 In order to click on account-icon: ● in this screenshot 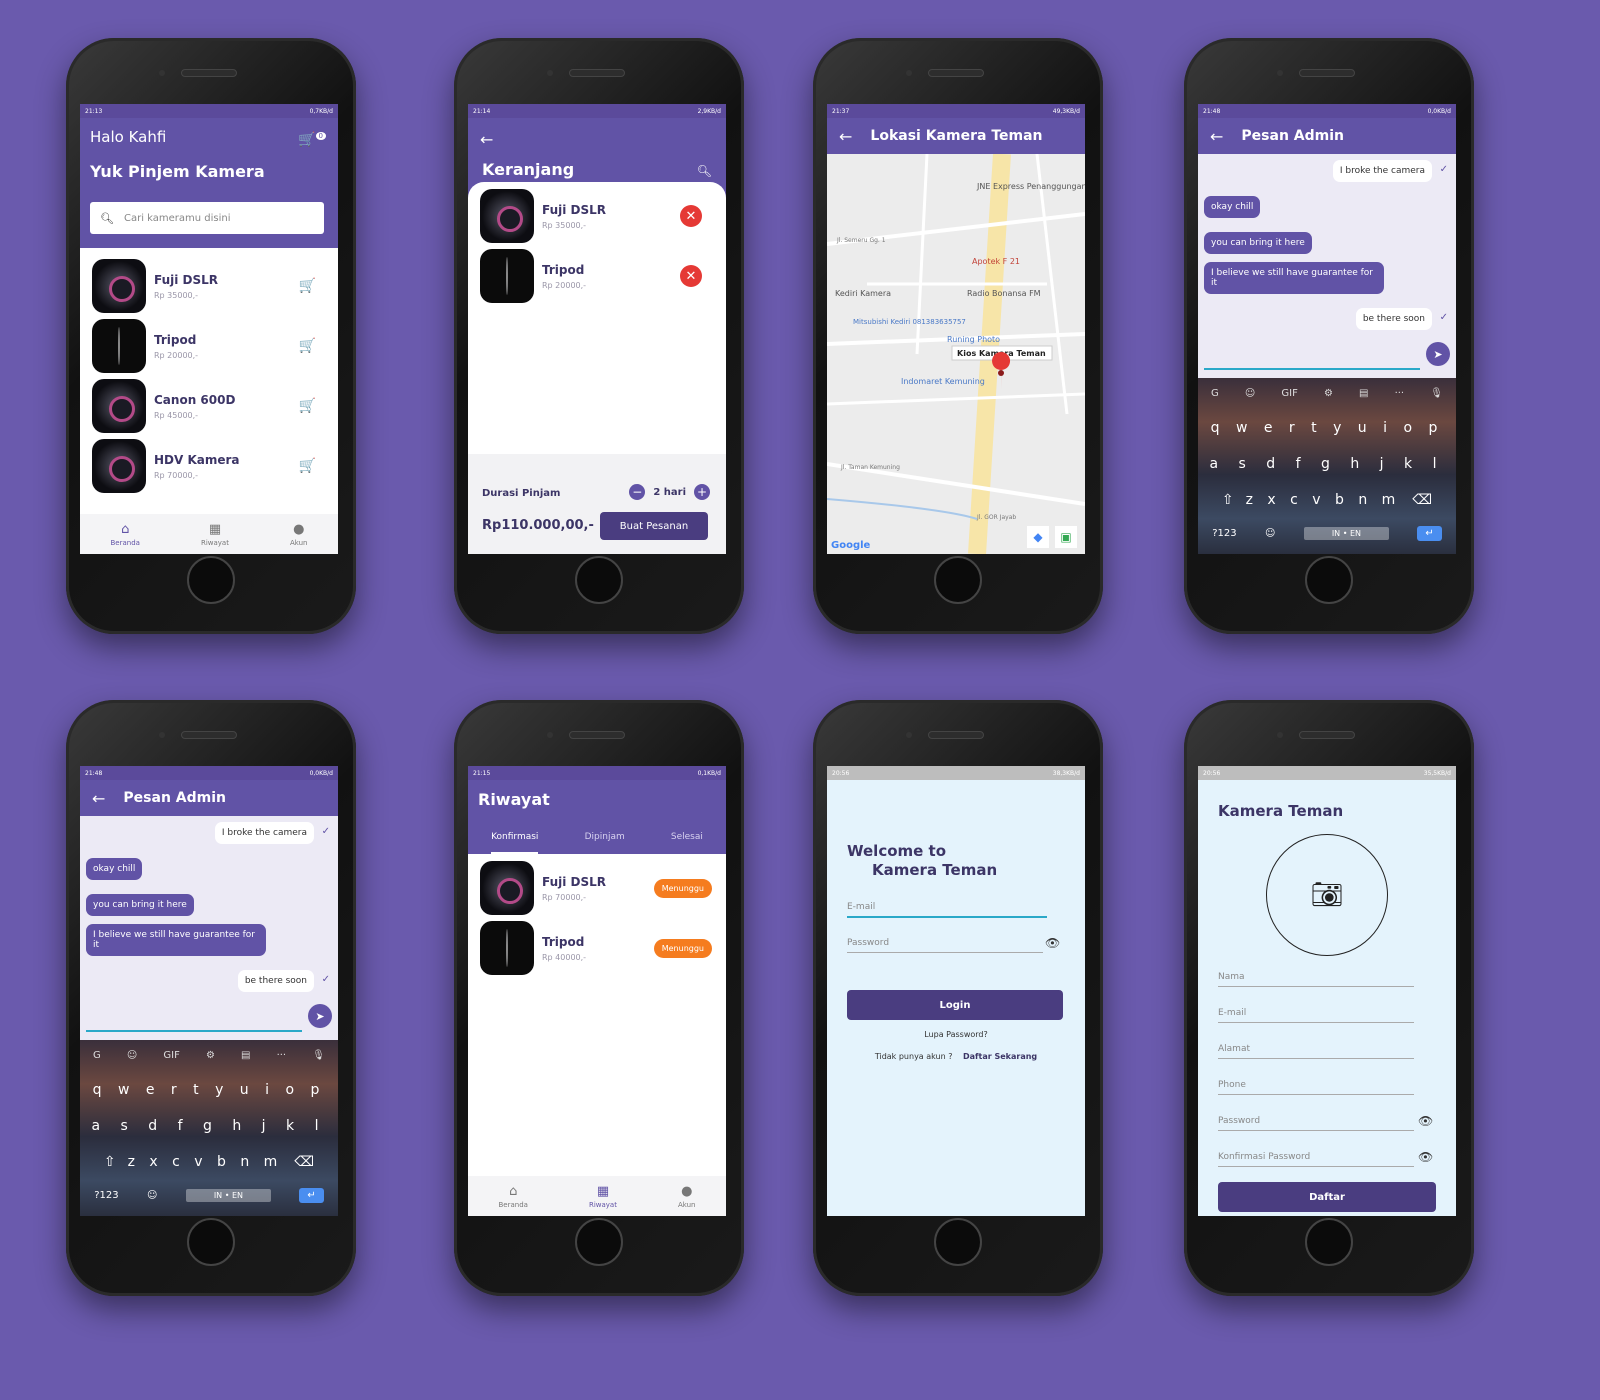, I will do `click(687, 1191)`.